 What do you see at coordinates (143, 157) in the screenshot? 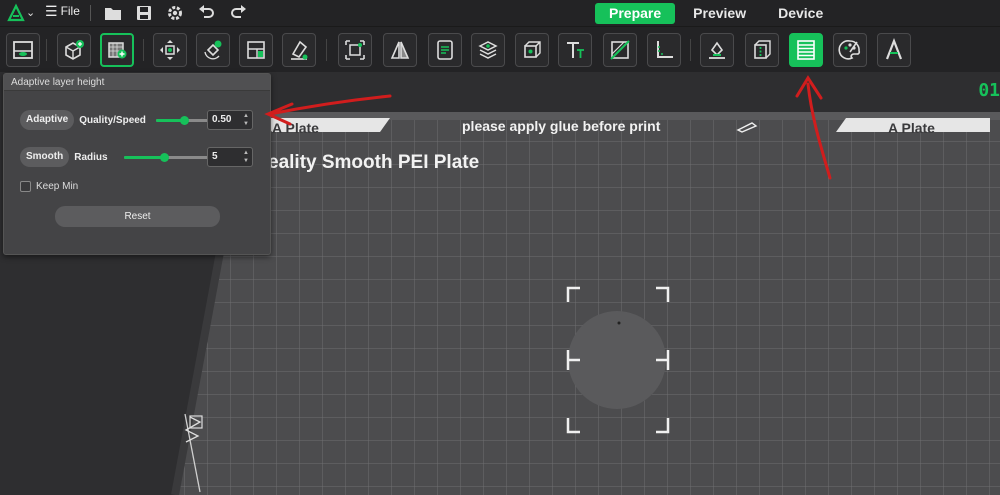
I see `slider-fill` at bounding box center [143, 157].